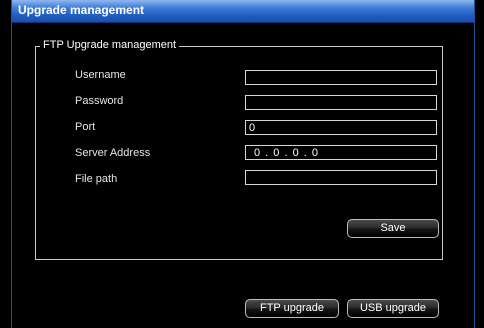 This screenshot has width=484, height=328. Describe the element at coordinates (341, 102) in the screenshot. I see `password-field` at that location.